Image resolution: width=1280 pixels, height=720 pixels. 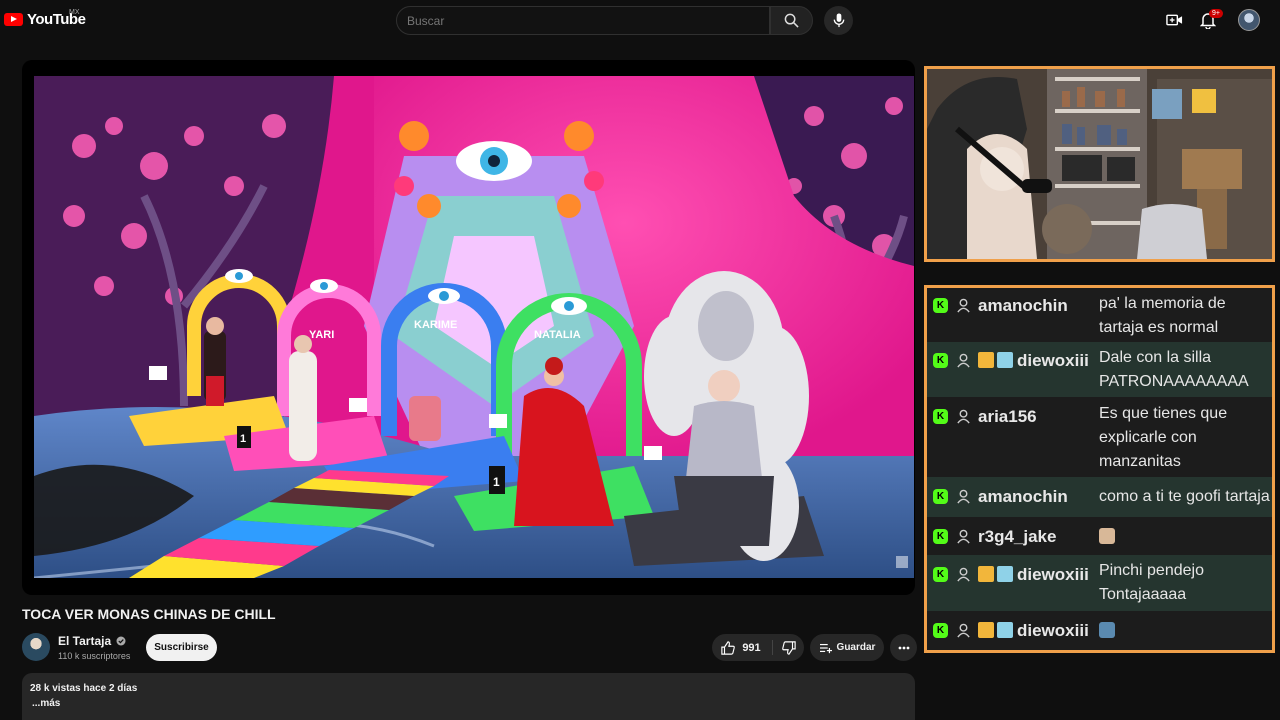 I want to click on chat-message: K diewoxiii, so click(x=1099, y=630).